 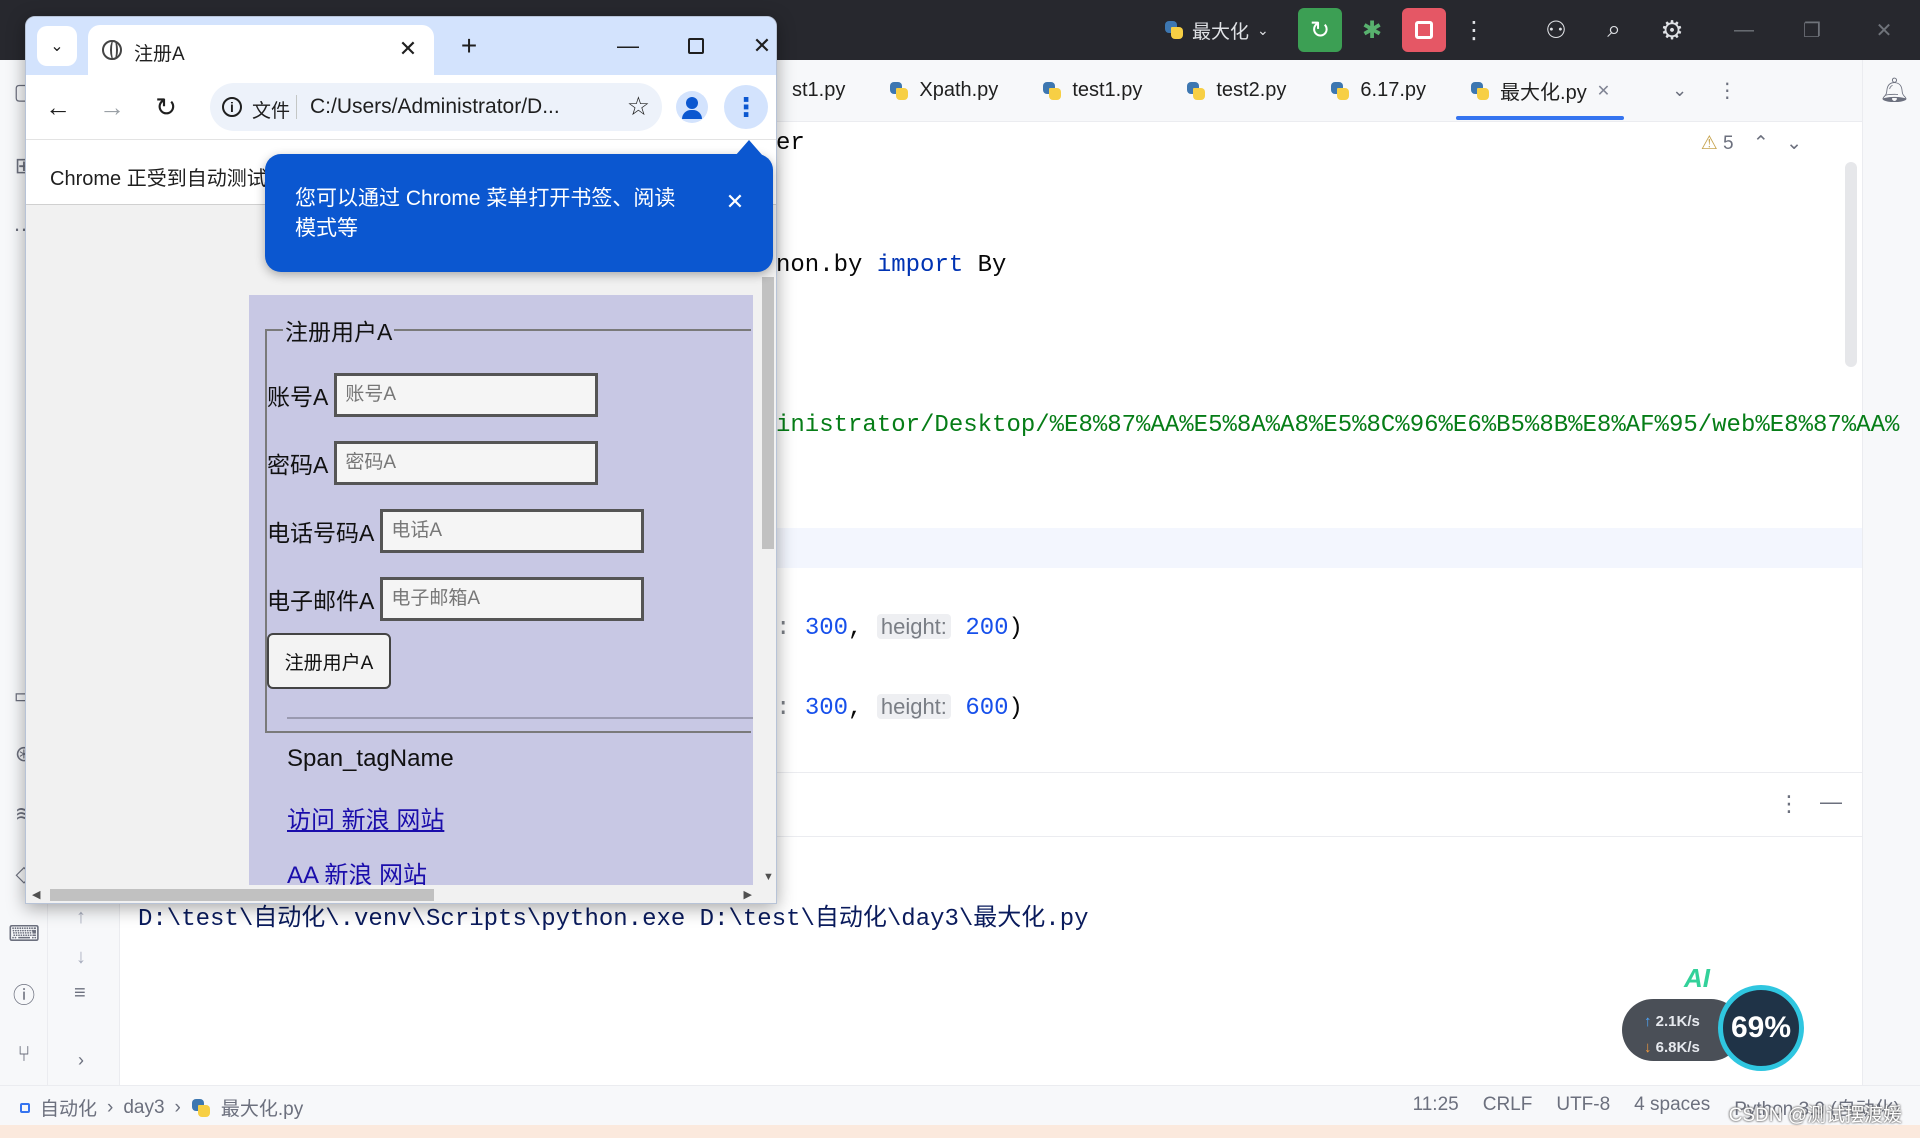 I want to click on run-config-label: 最大化, so click(x=1221, y=32).